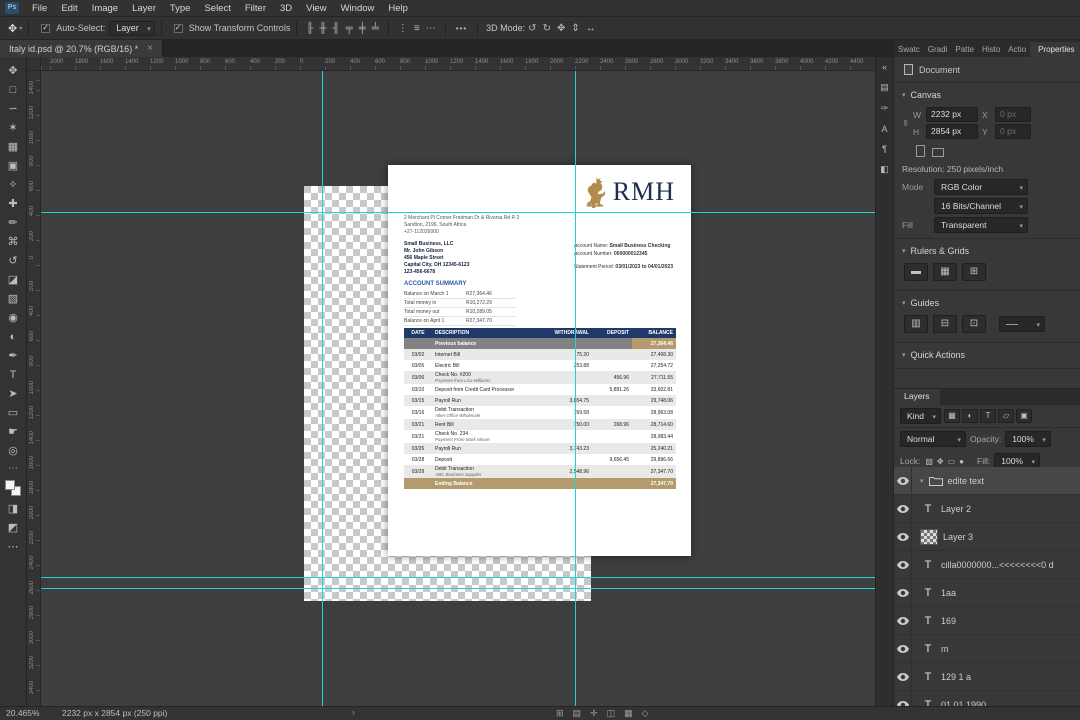  What do you see at coordinates (906, 123) in the screenshot?
I see `link-dimensions-icon: ∞` at bounding box center [906, 123].